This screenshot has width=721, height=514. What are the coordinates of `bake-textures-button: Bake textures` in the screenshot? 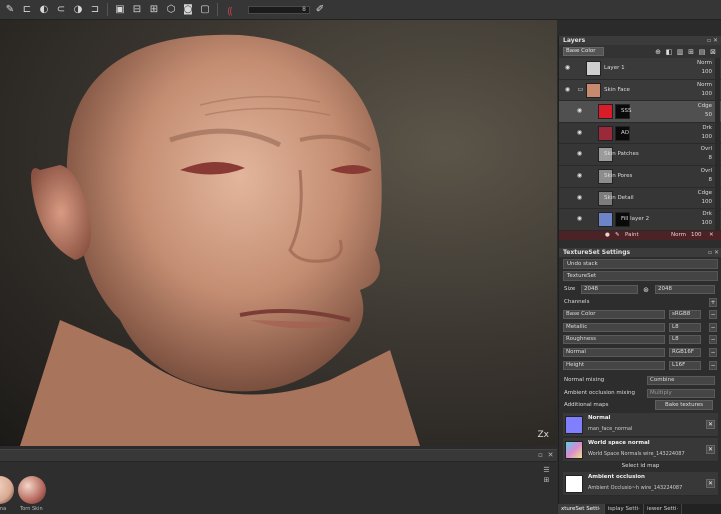 It's located at (684, 405).